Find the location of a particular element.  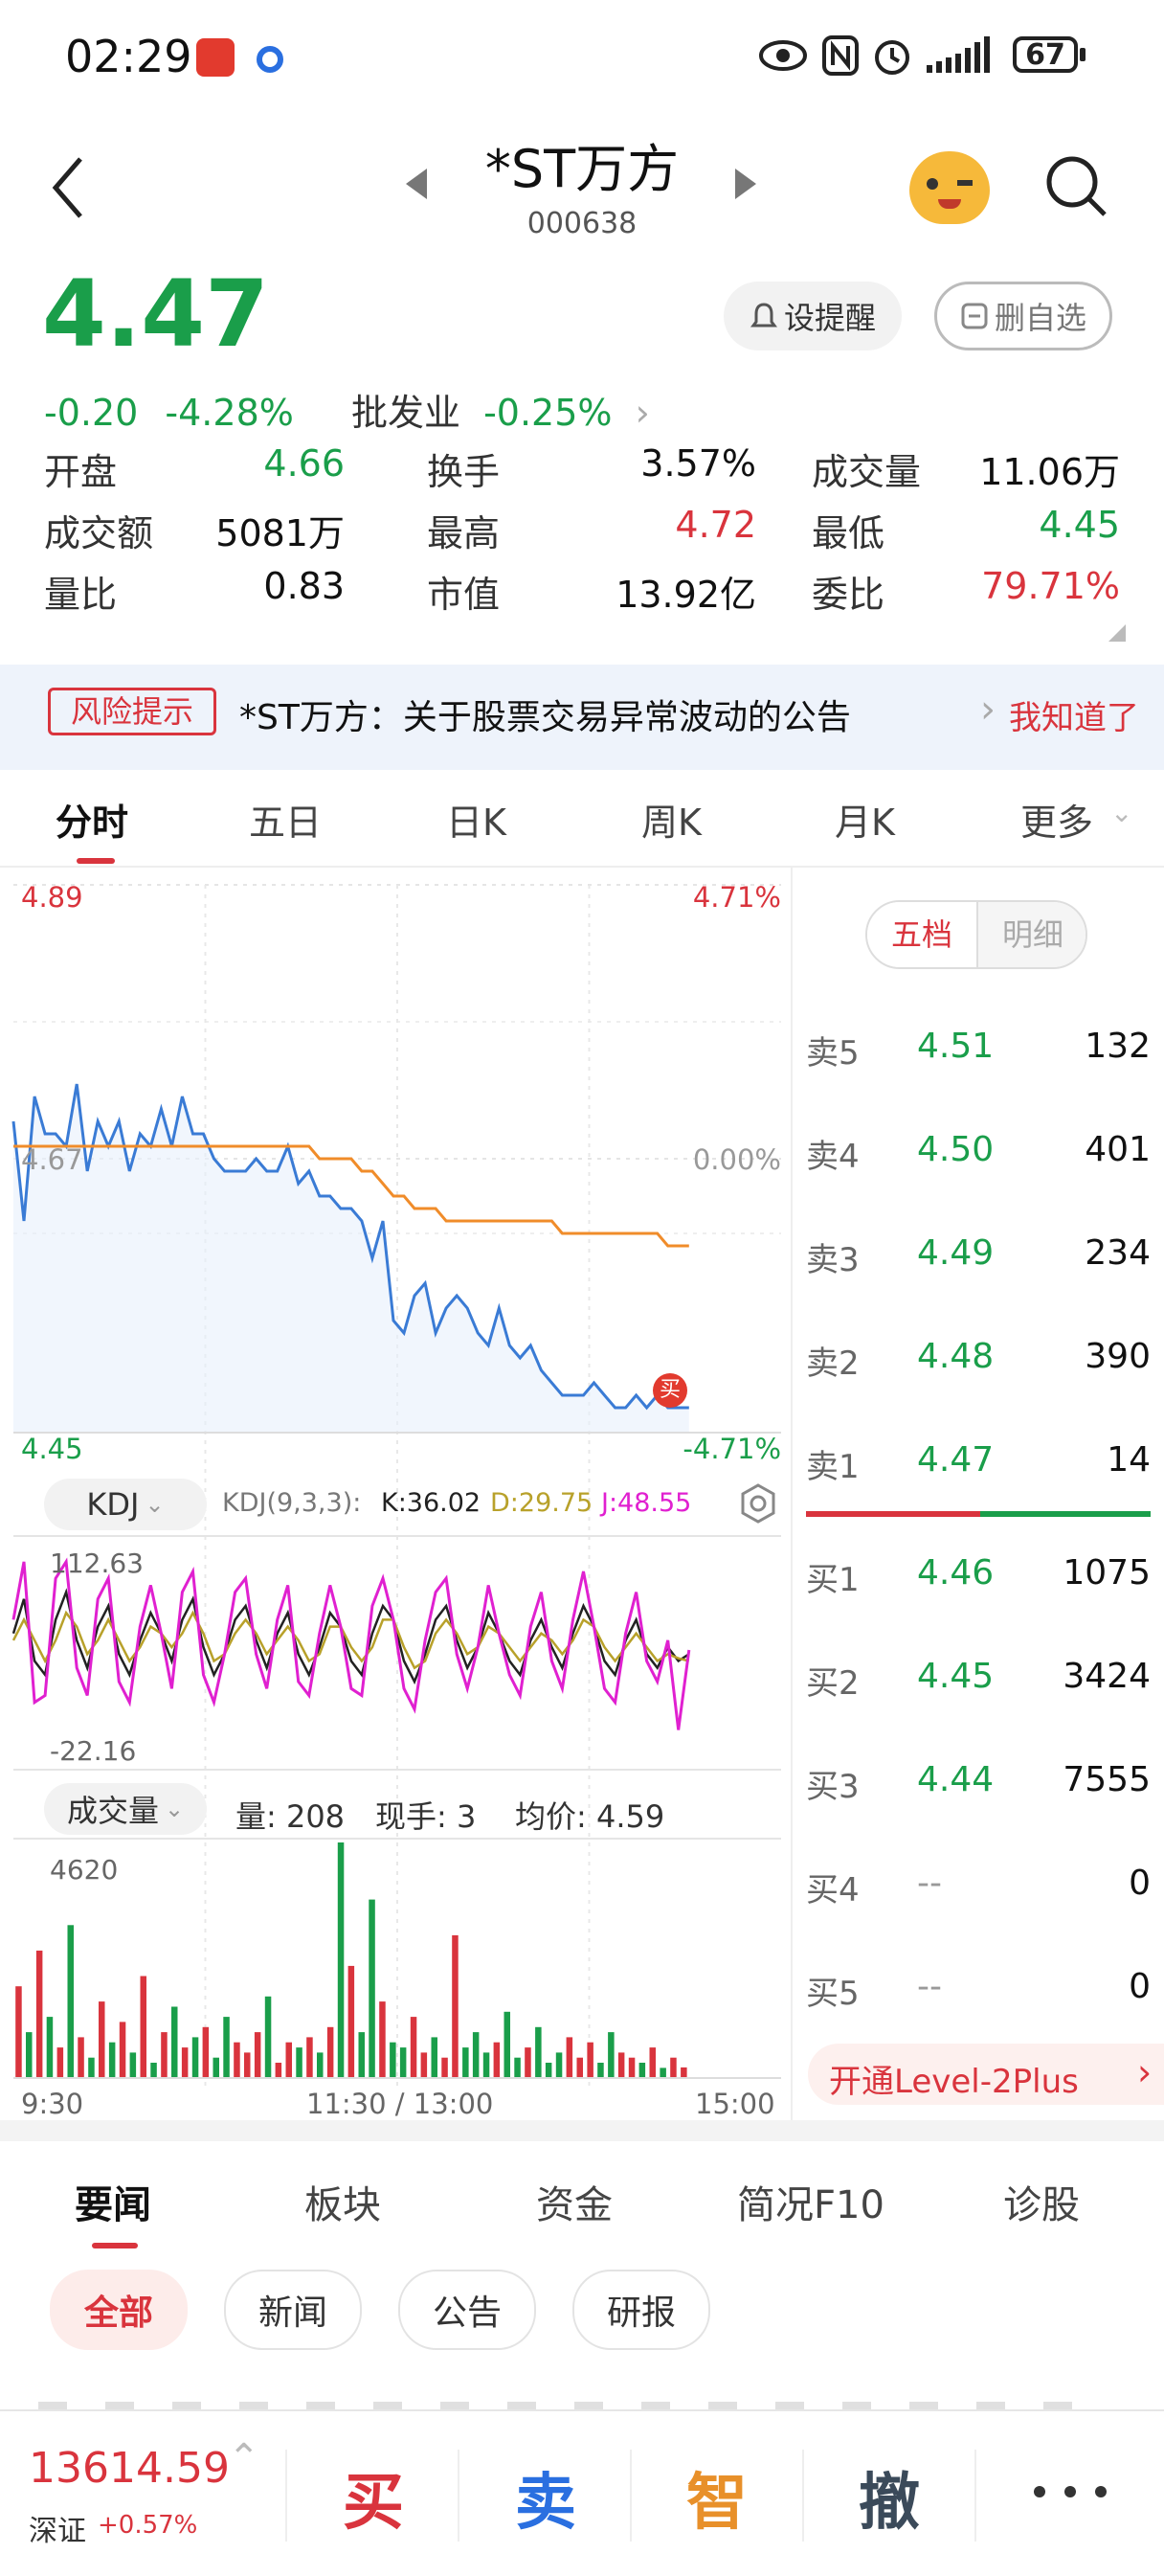

news-filter-chip: 公告 is located at coordinates (467, 2310).